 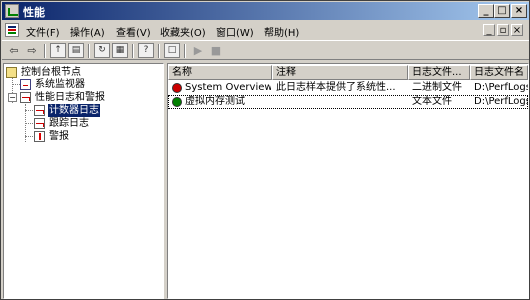 I want to click on export-list-icon: ▦, so click(x=120, y=50).